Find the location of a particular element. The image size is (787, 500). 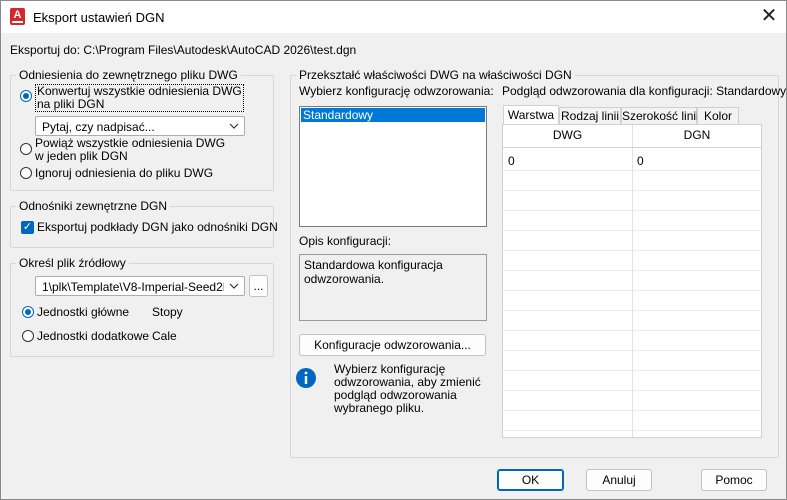

info-icon is located at coordinates (306, 378).